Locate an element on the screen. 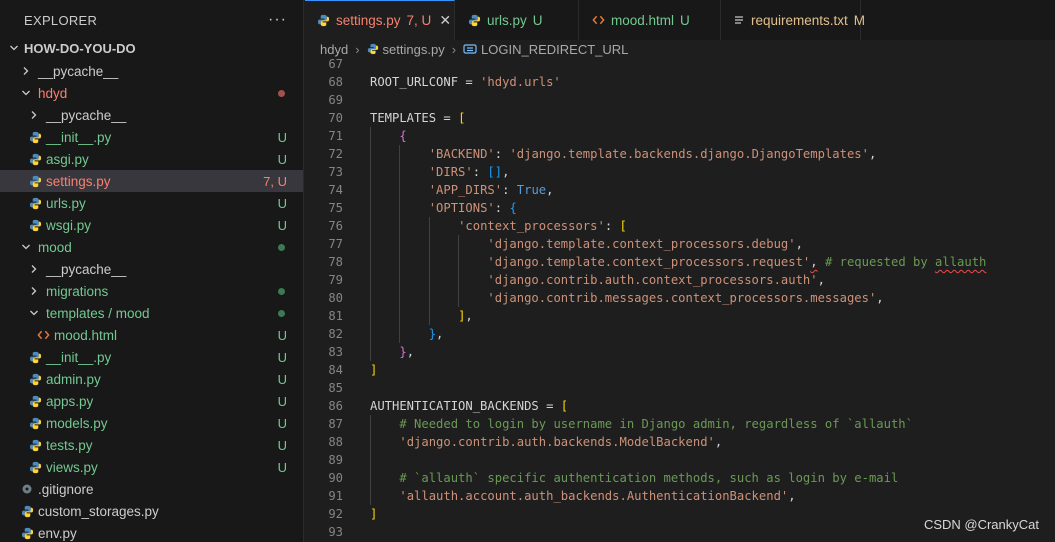 This screenshot has height=542, width=1055. code-line: 71 { is located at coordinates (680, 136).